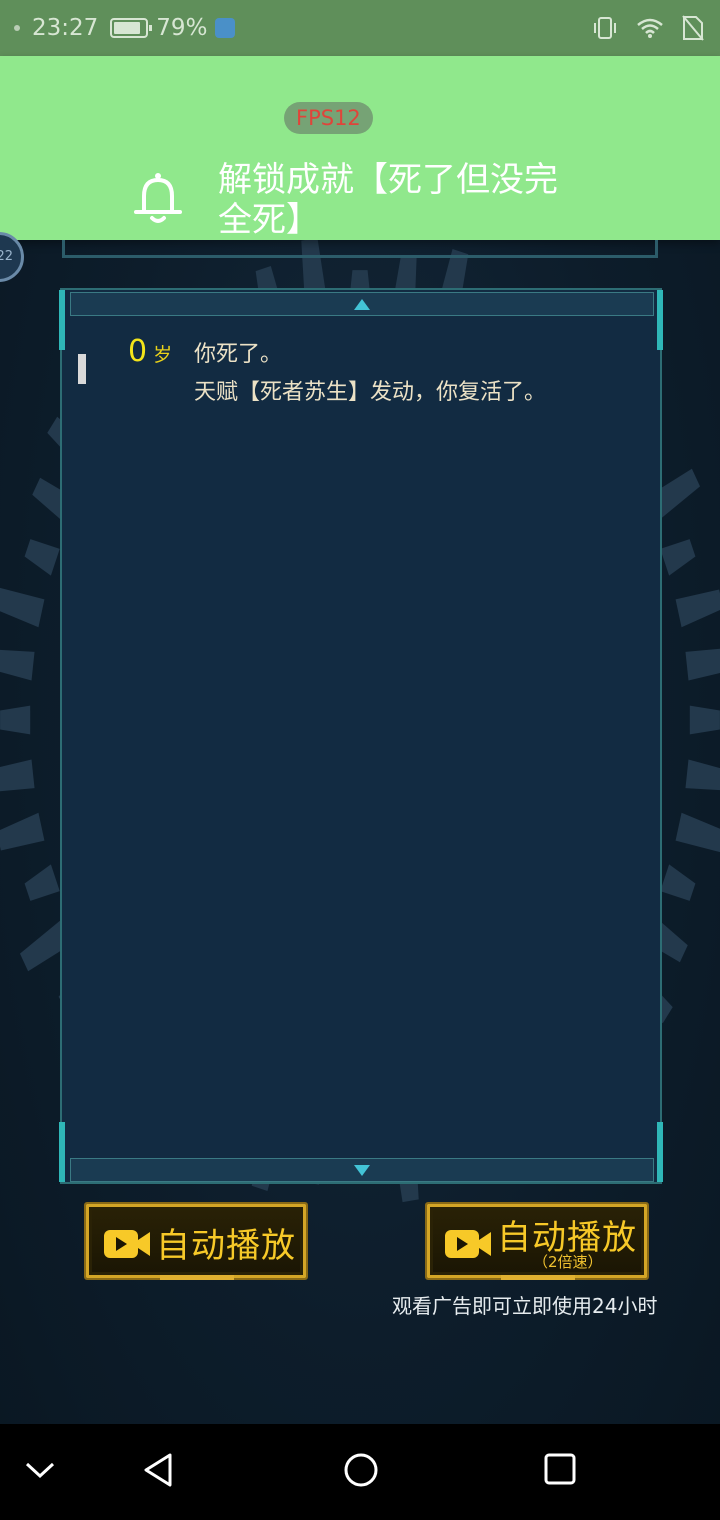  What do you see at coordinates (360, 249) in the screenshot?
I see `frame-top-decoration` at bounding box center [360, 249].